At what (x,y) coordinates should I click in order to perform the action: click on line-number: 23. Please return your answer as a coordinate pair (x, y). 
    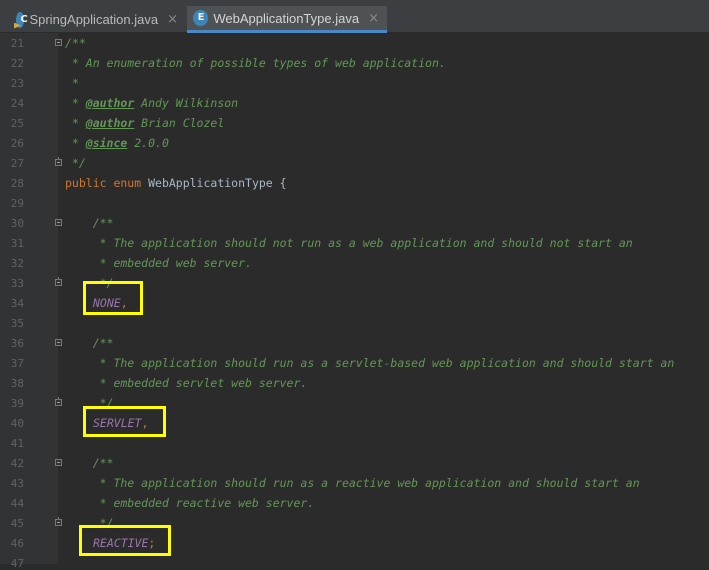
    Looking at the image, I should click on (17, 83).